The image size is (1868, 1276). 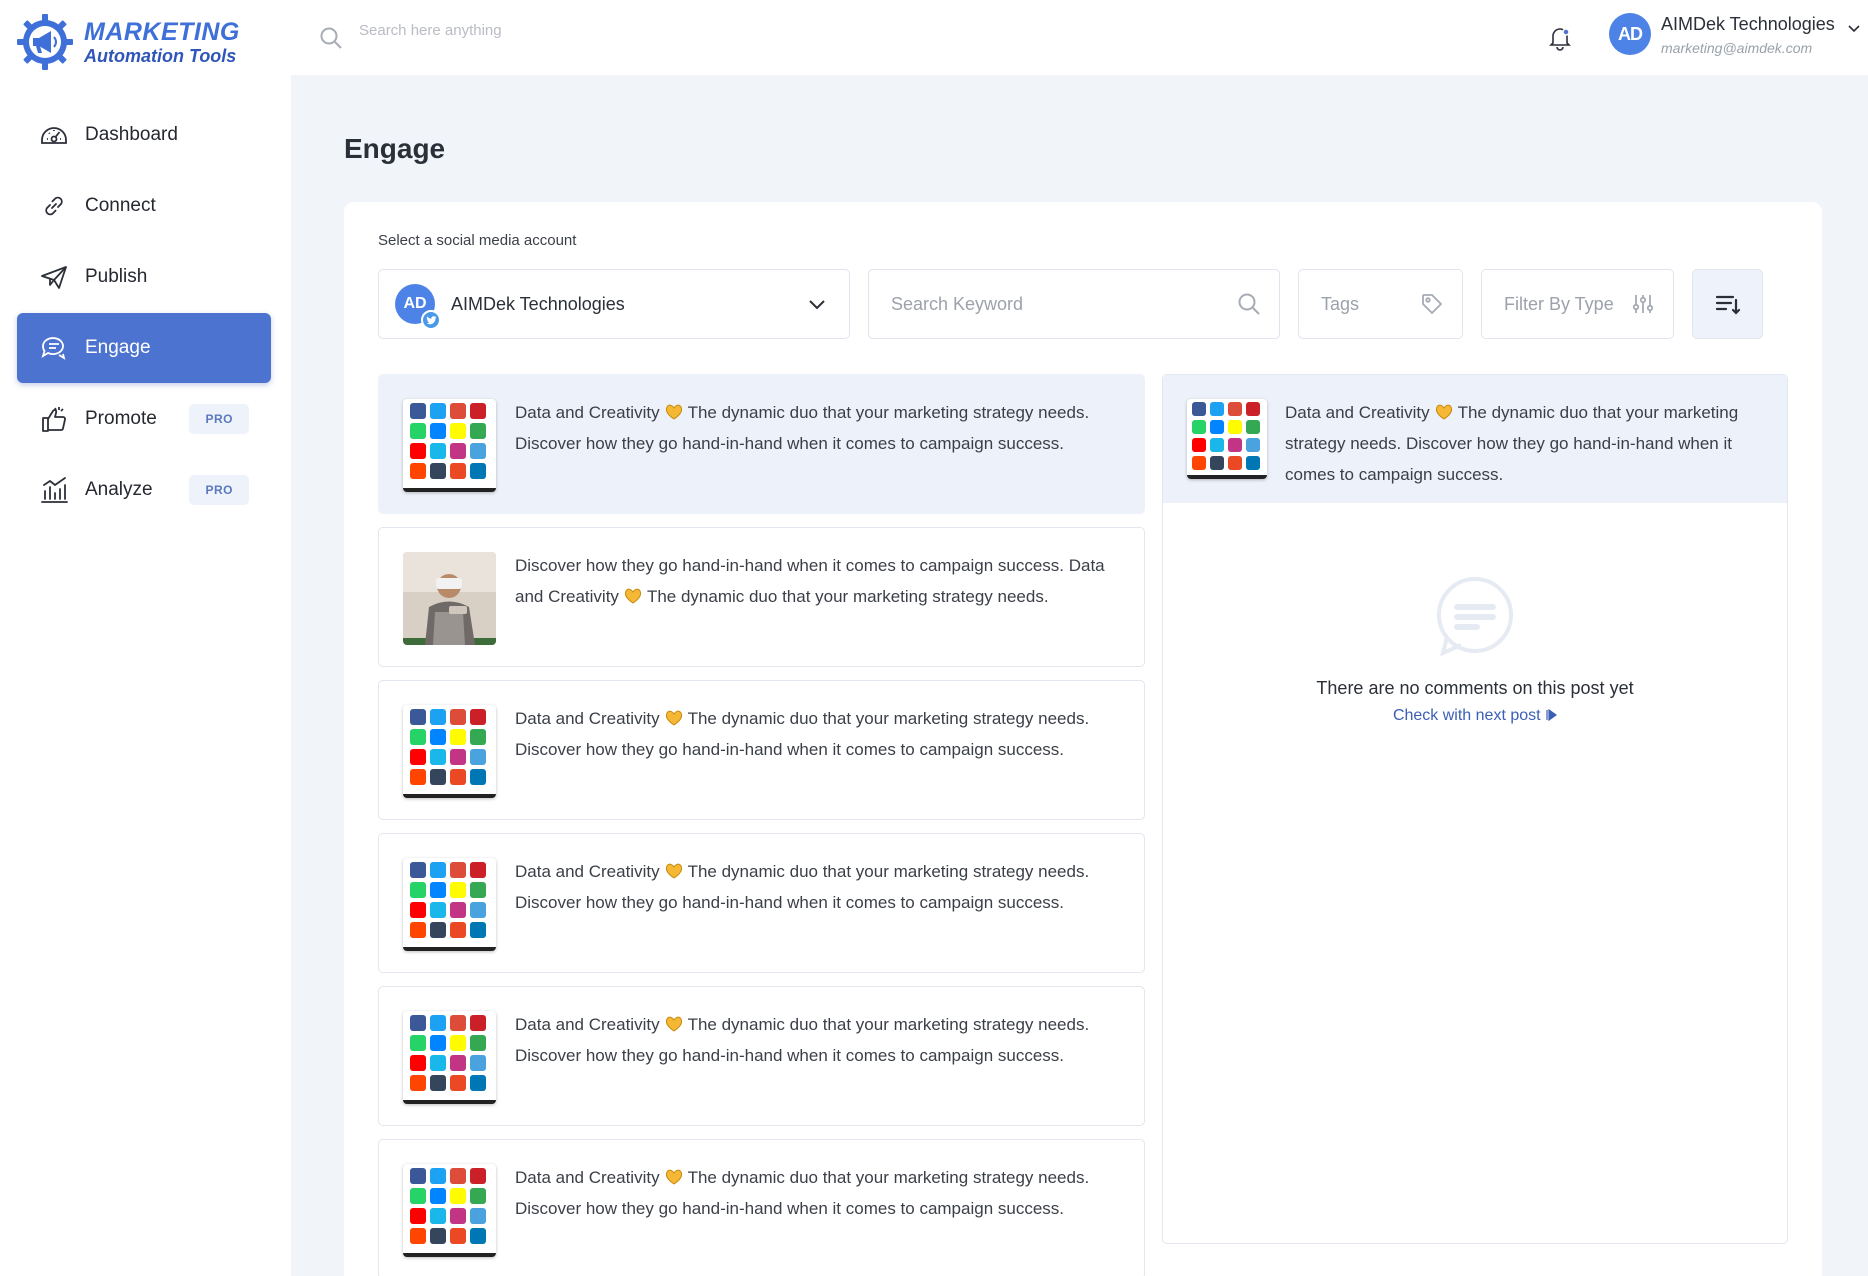 What do you see at coordinates (118, 347) in the screenshot?
I see `sidebar-item-label: Engage` at bounding box center [118, 347].